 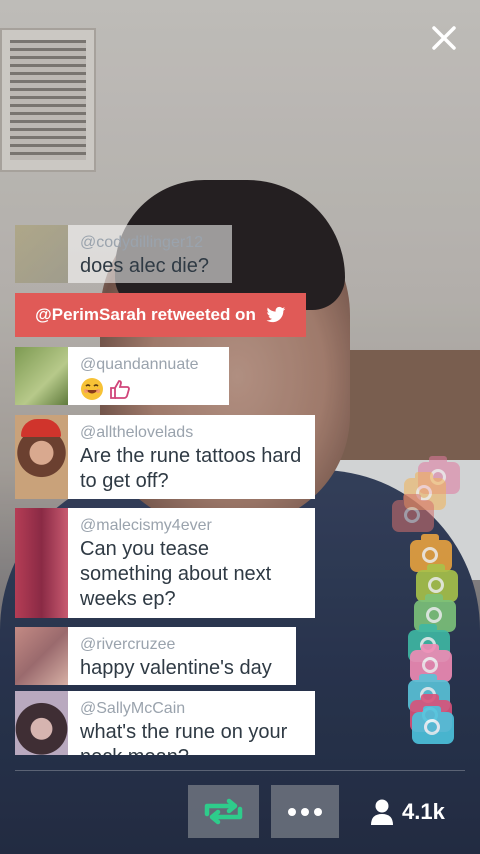 What do you see at coordinates (423, 811) in the screenshot?
I see `viewer-count-value: 4.1k` at bounding box center [423, 811].